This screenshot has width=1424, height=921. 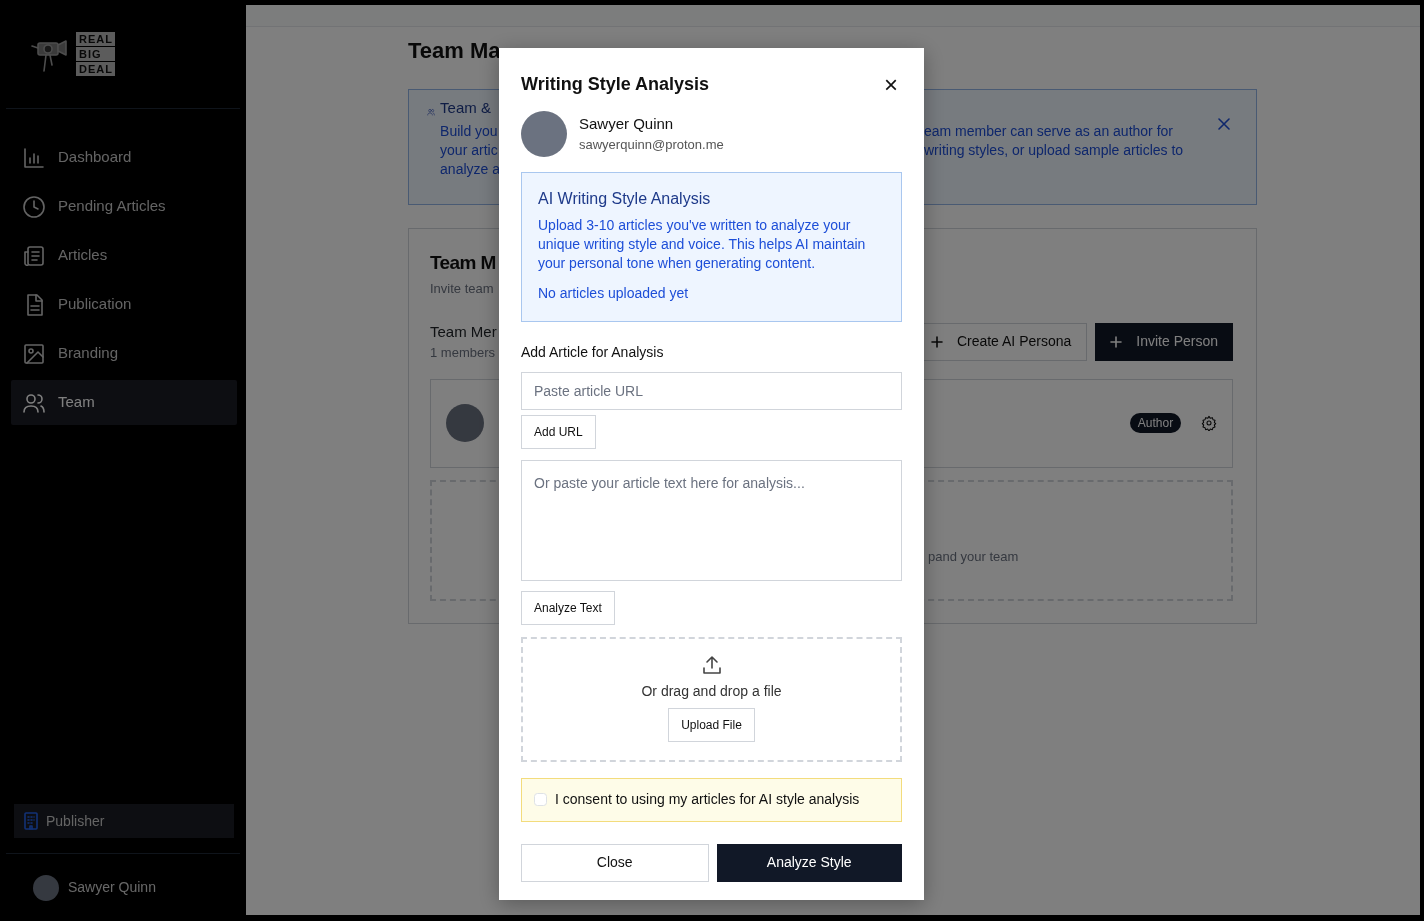 What do you see at coordinates (809, 862) in the screenshot?
I see `analyze-style-button: Analyze Style` at bounding box center [809, 862].